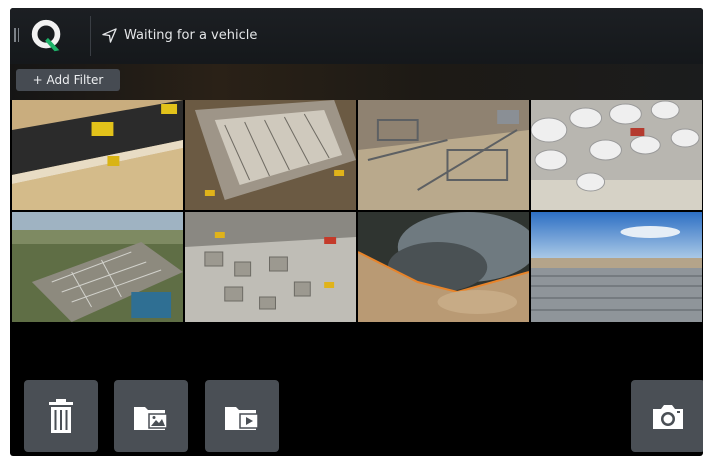 The image size is (707, 460). What do you see at coordinates (191, 35) in the screenshot?
I see `status-text: Waiting for a vehicle` at bounding box center [191, 35].